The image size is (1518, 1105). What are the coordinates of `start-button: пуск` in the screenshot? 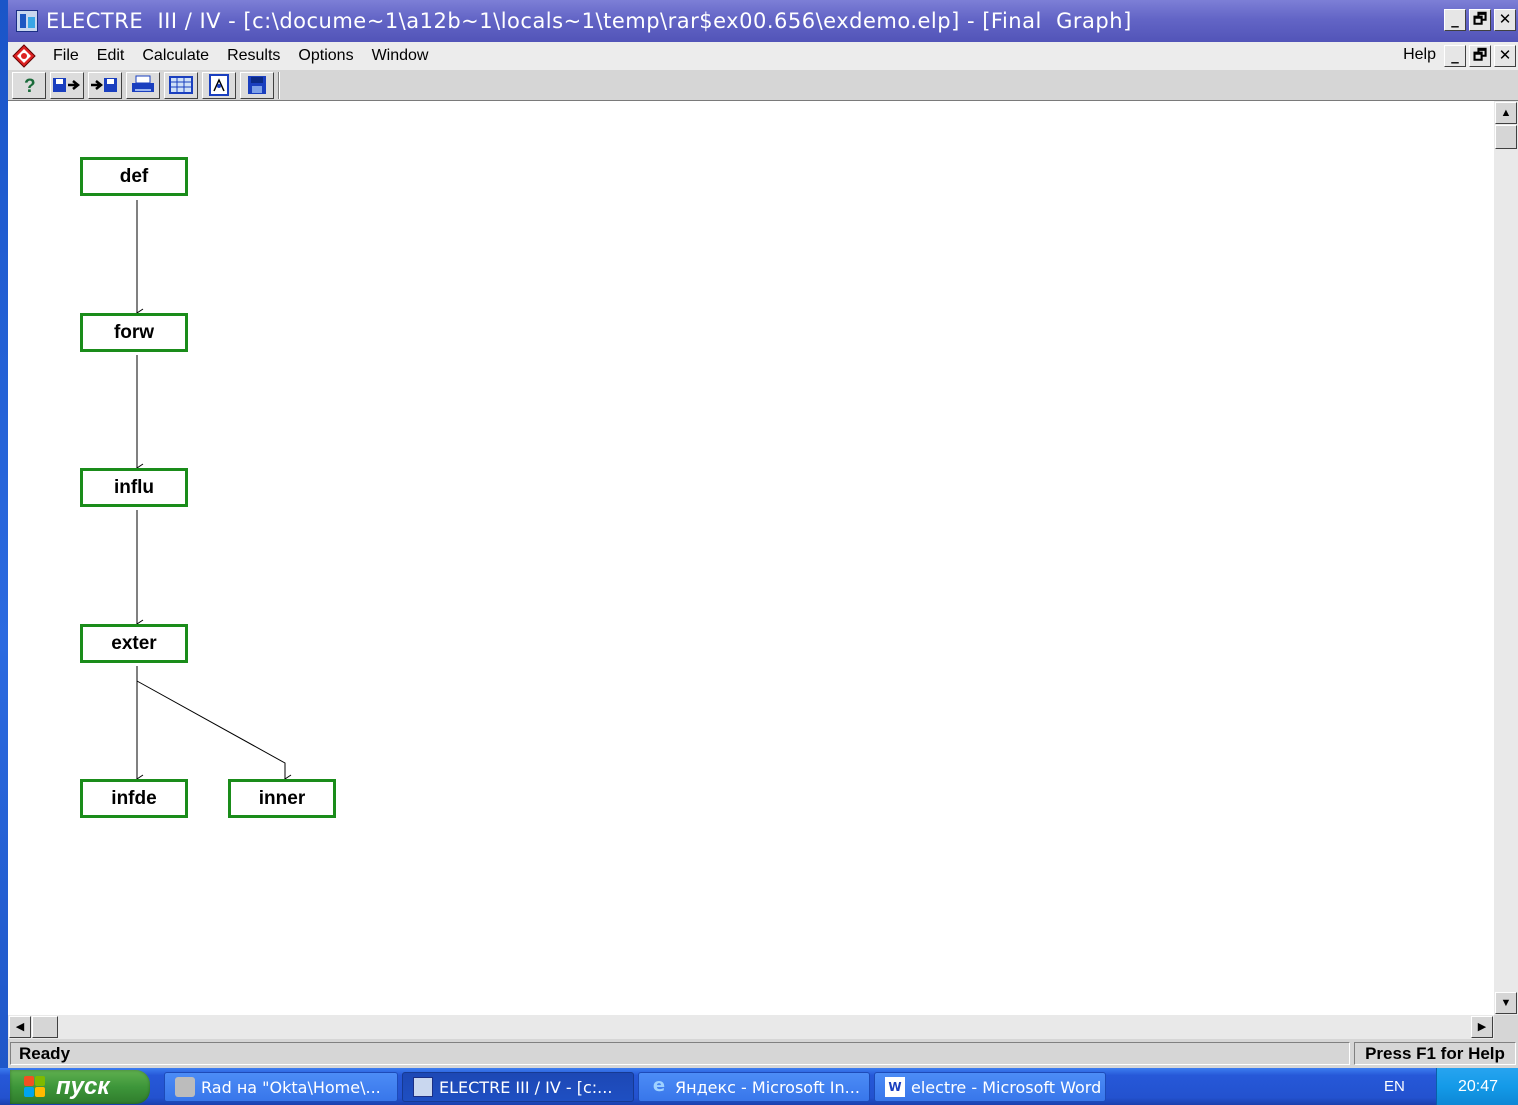 It's located at (80, 1087).